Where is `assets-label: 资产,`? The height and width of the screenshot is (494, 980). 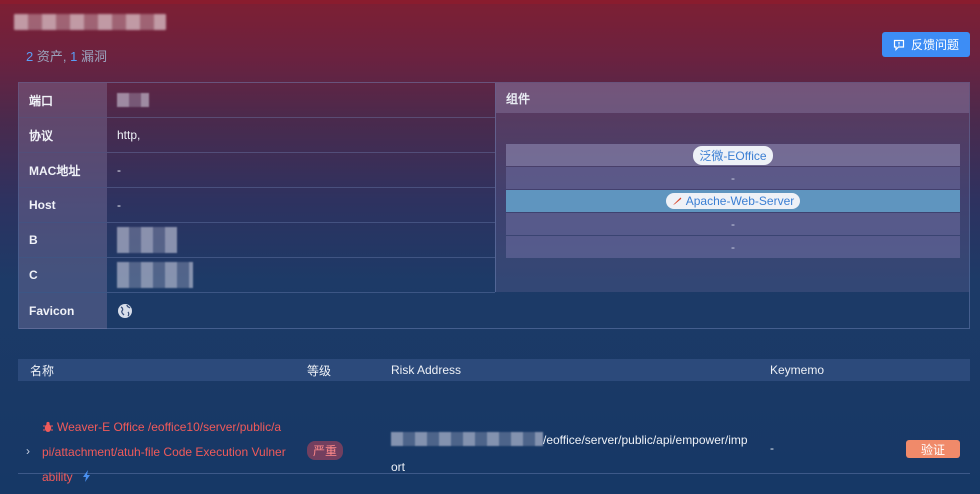
assets-label: 资产, is located at coordinates (51, 56).